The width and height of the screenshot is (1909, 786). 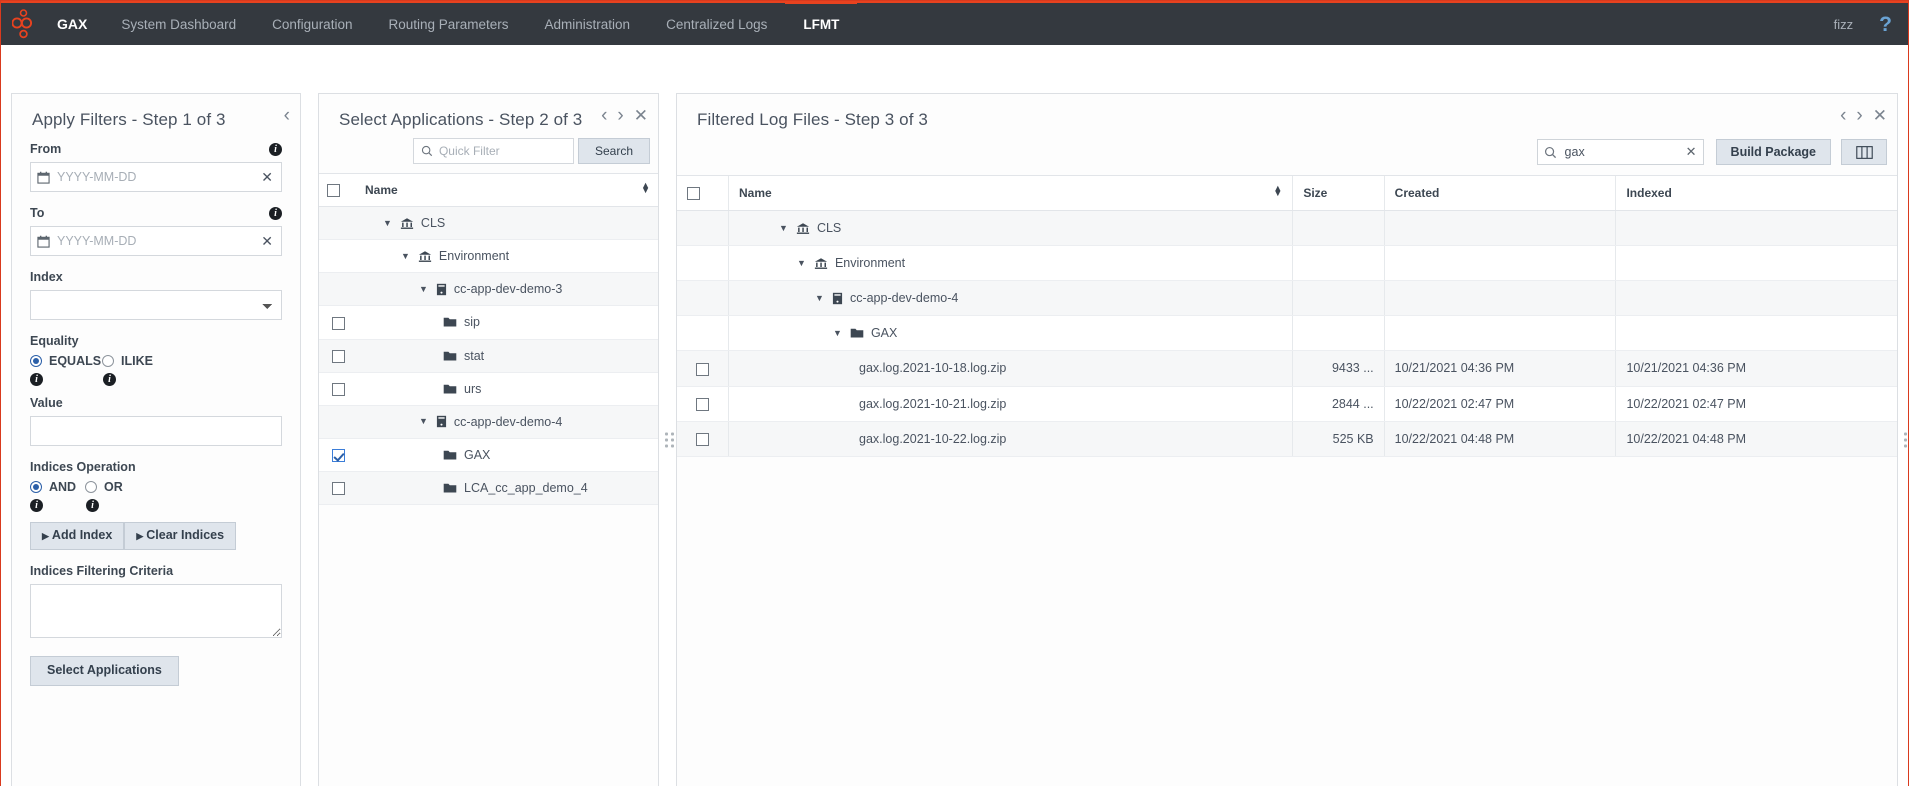 What do you see at coordinates (1864, 152) in the screenshot?
I see `column-chooser-button` at bounding box center [1864, 152].